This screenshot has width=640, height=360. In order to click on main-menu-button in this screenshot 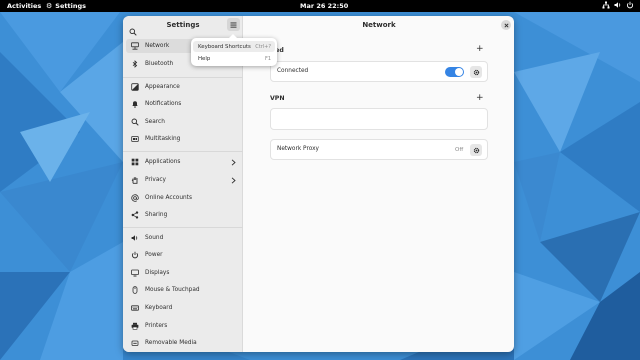, I will do `click(233, 24)`.